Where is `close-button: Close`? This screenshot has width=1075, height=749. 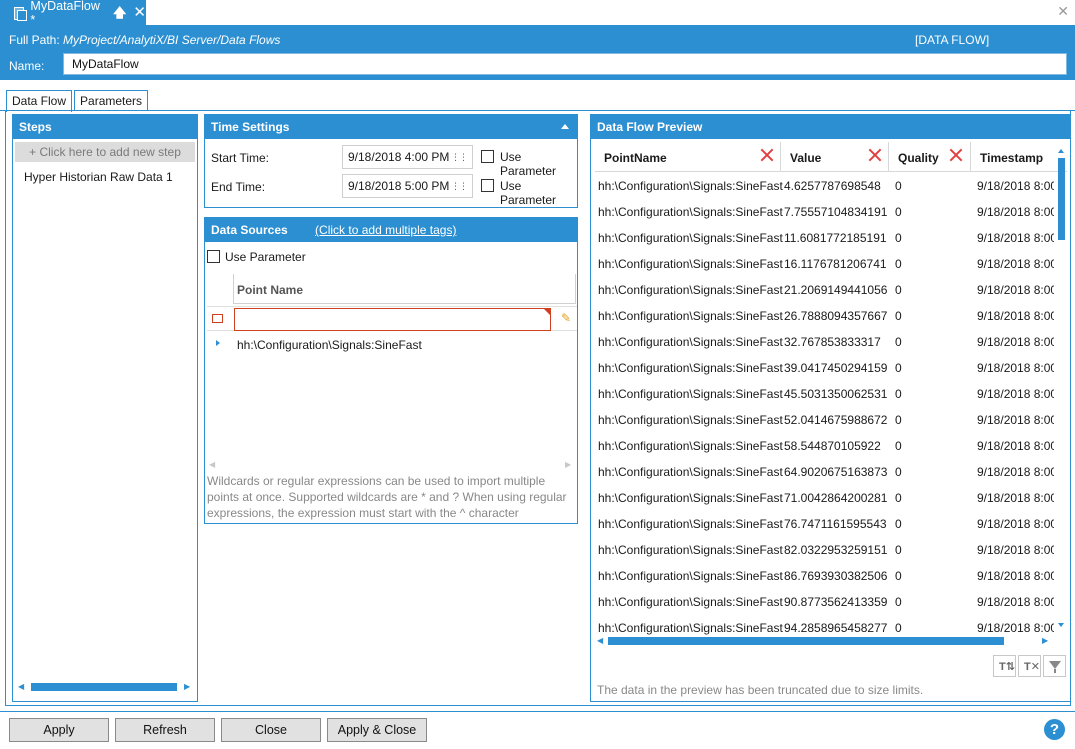 close-button: Close is located at coordinates (271, 730).